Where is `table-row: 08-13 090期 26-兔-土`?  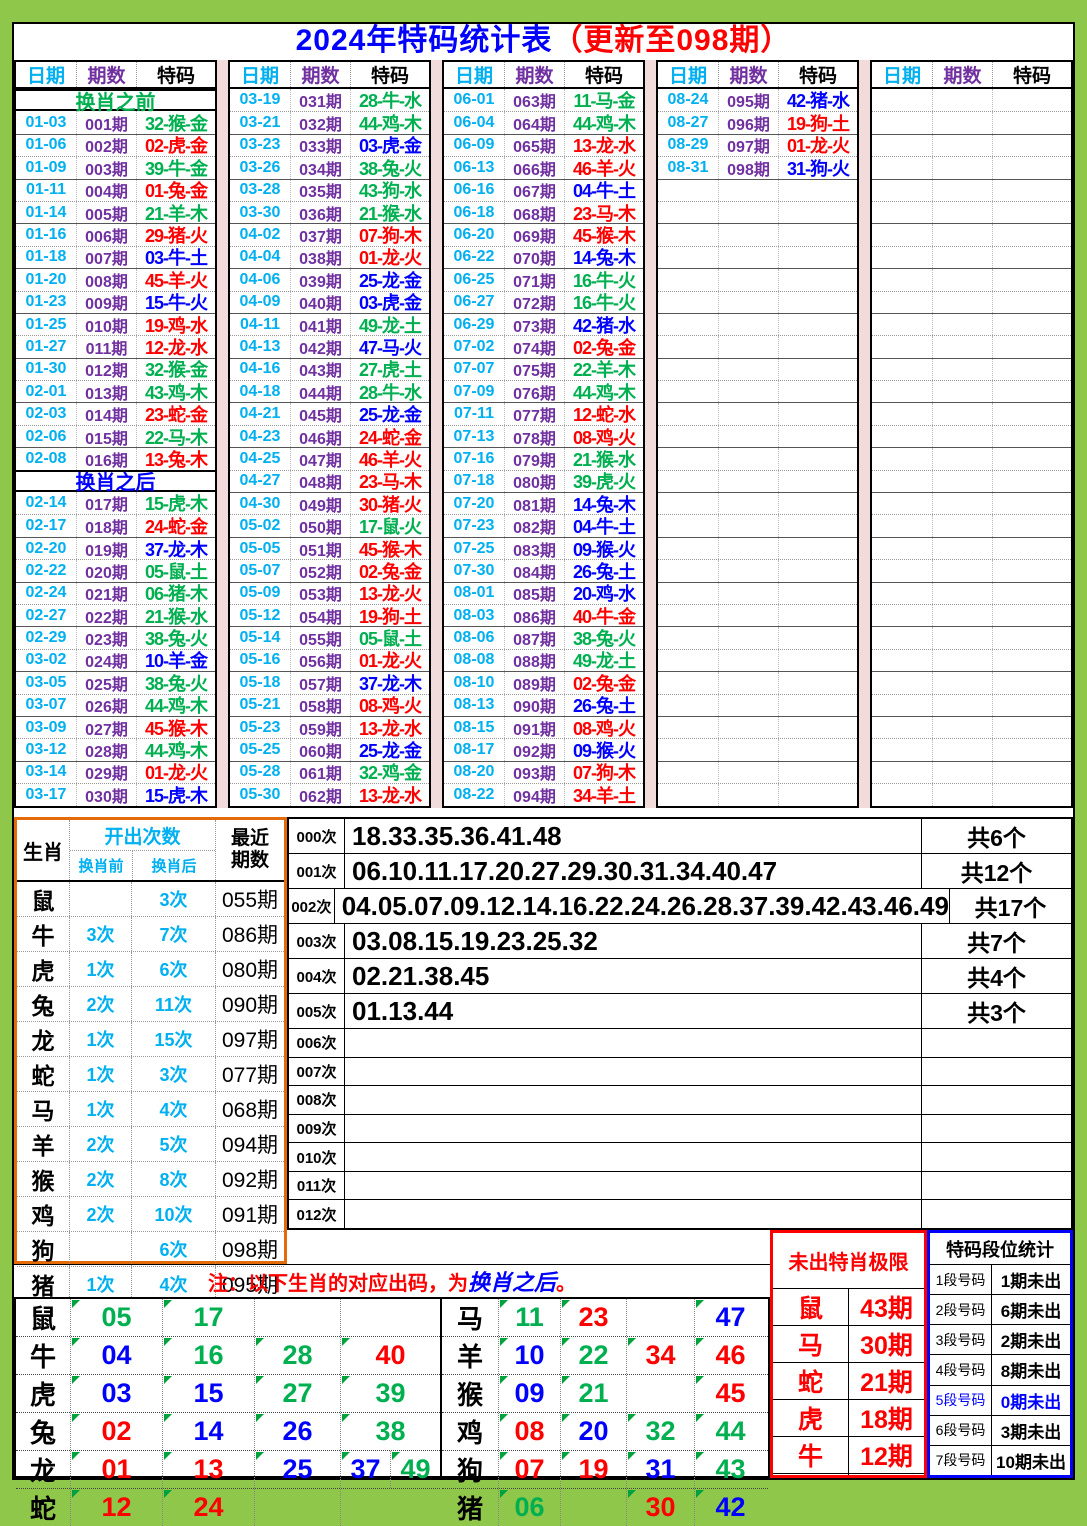 table-row: 08-13 090期 26-兔-土 is located at coordinates (543, 704).